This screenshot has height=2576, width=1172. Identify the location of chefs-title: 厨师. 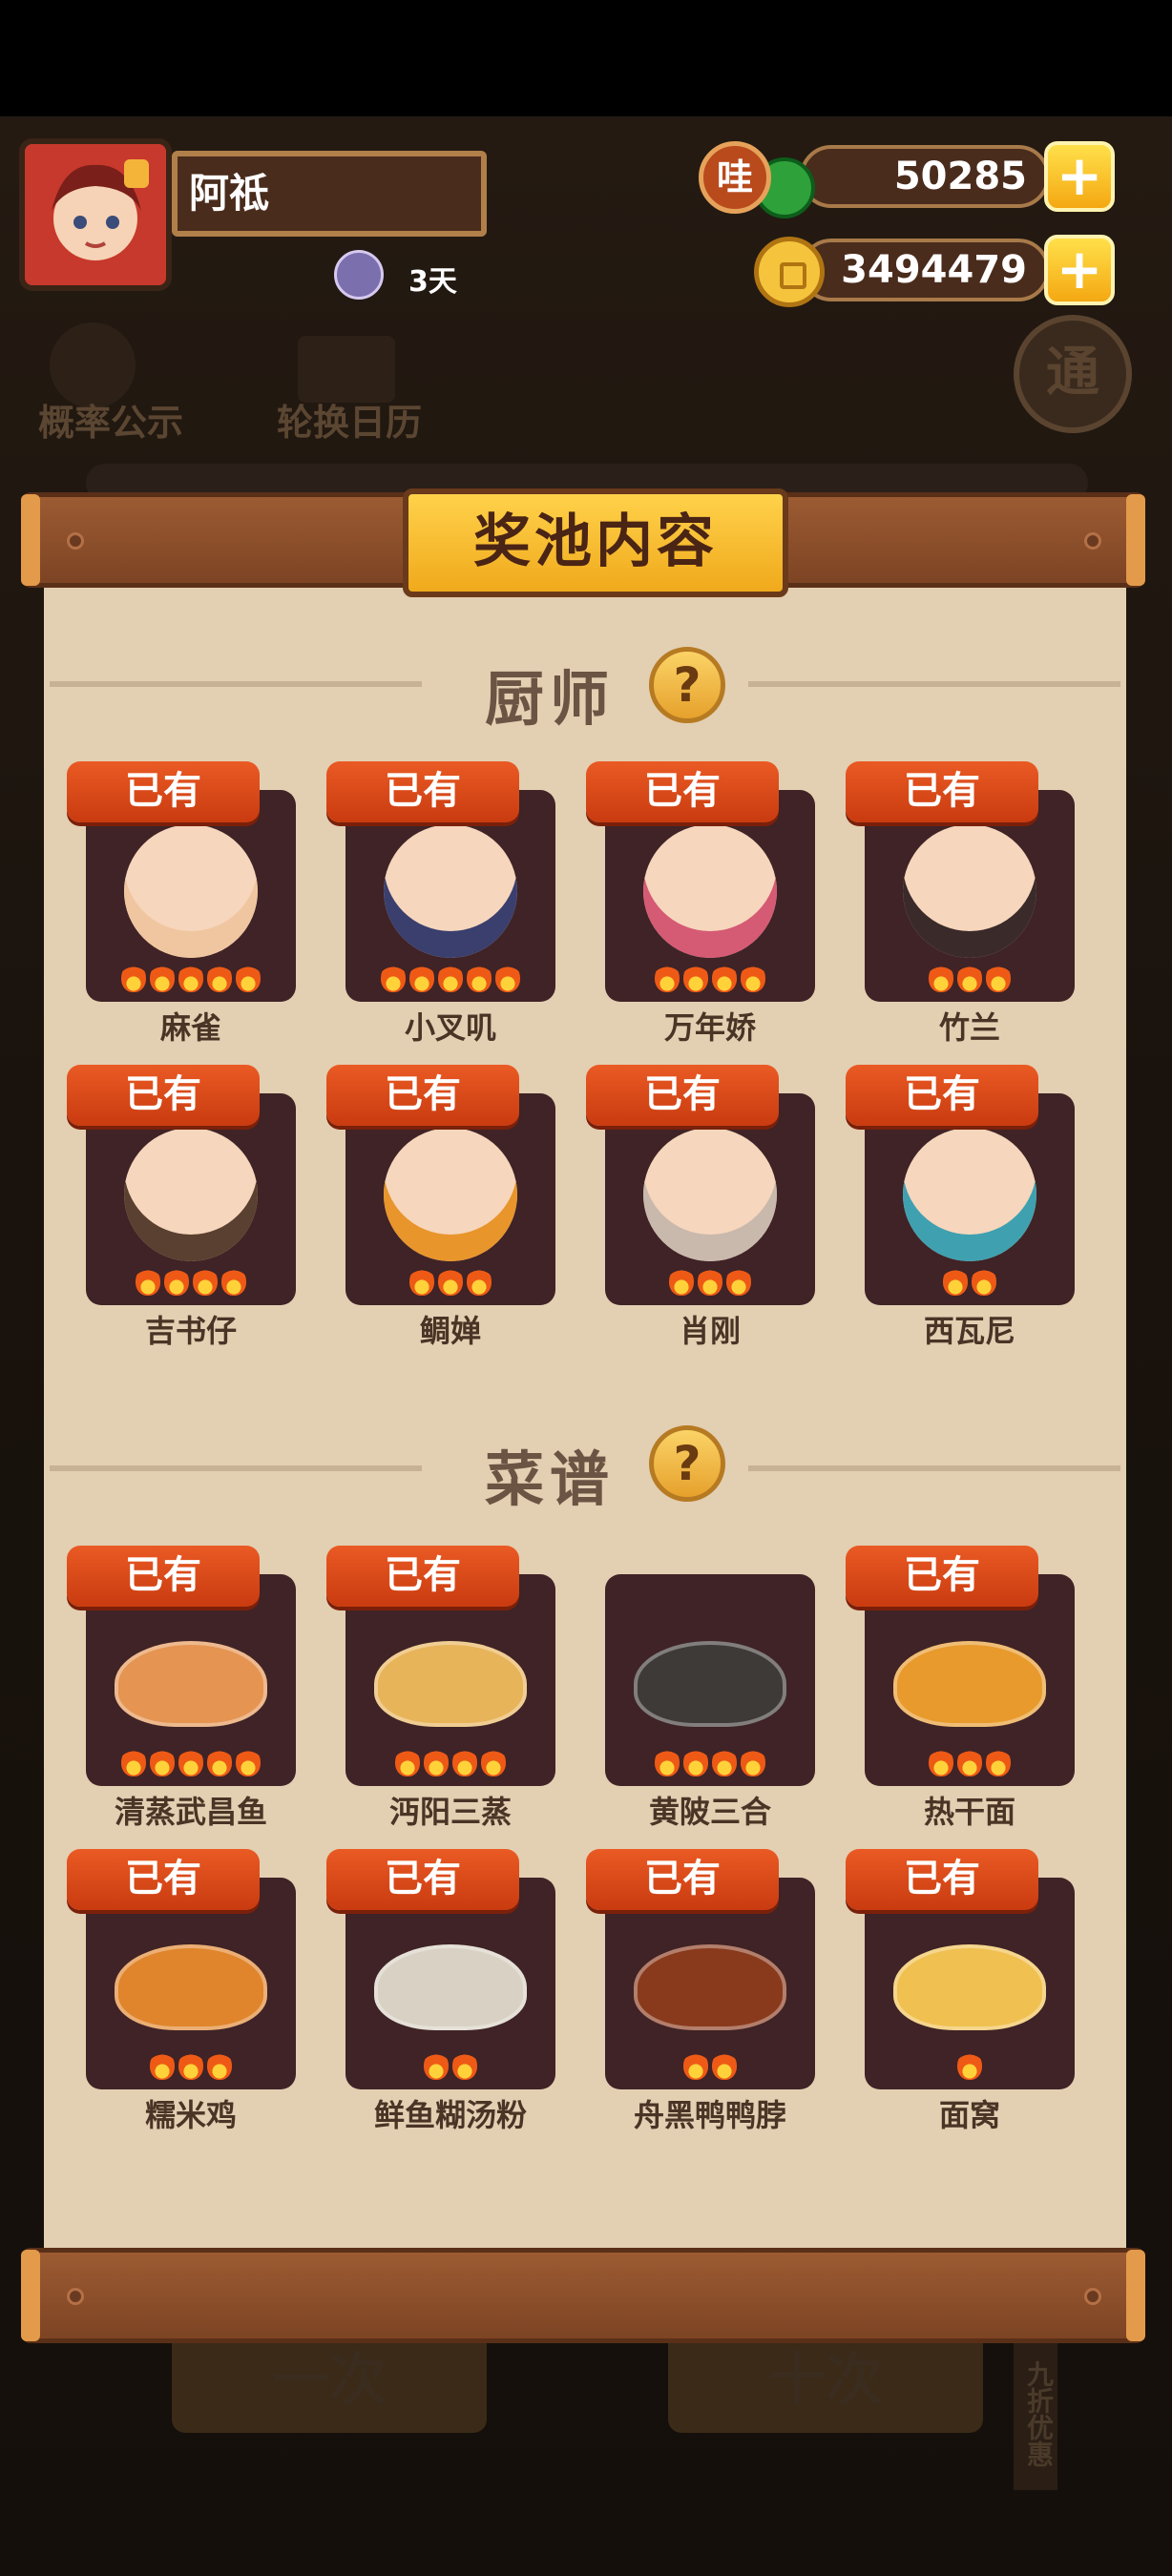
(550, 699).